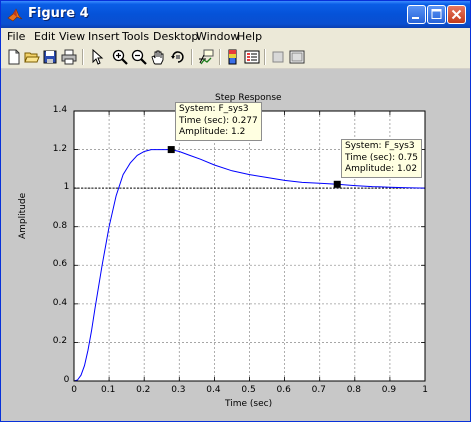 The height and width of the screenshot is (422, 471). I want to click on show-plot-tools-button, so click(297, 57).